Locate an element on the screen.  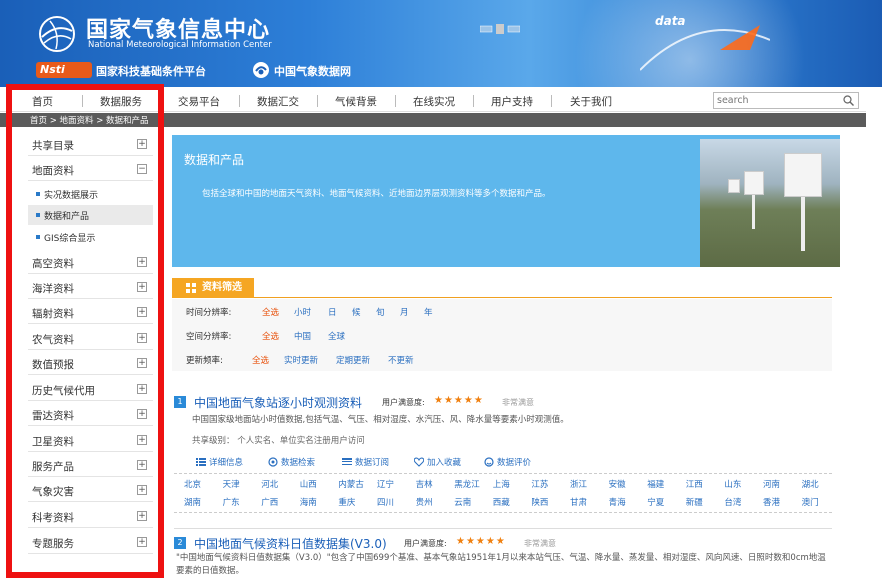
region-link: 江西 is located at coordinates (694, 484).